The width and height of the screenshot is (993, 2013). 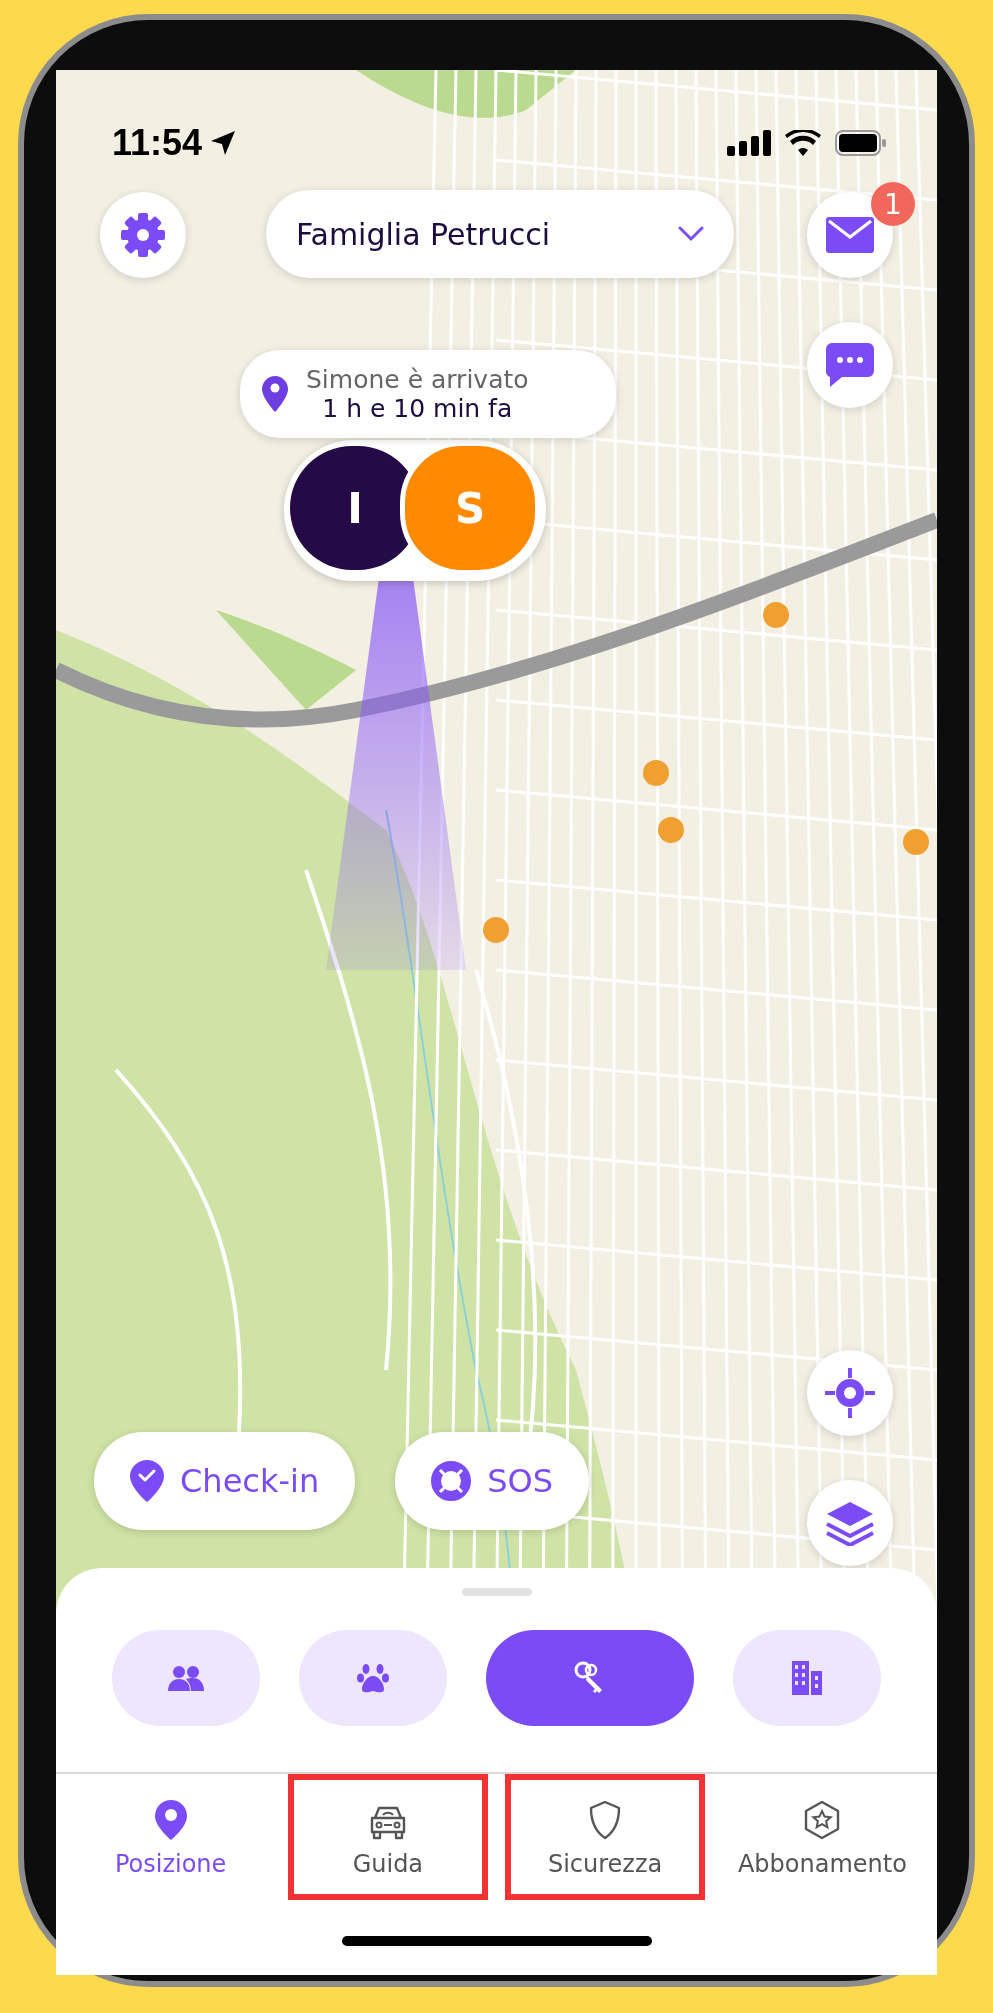 What do you see at coordinates (147, 1481) in the screenshot?
I see `check-pin-icon` at bounding box center [147, 1481].